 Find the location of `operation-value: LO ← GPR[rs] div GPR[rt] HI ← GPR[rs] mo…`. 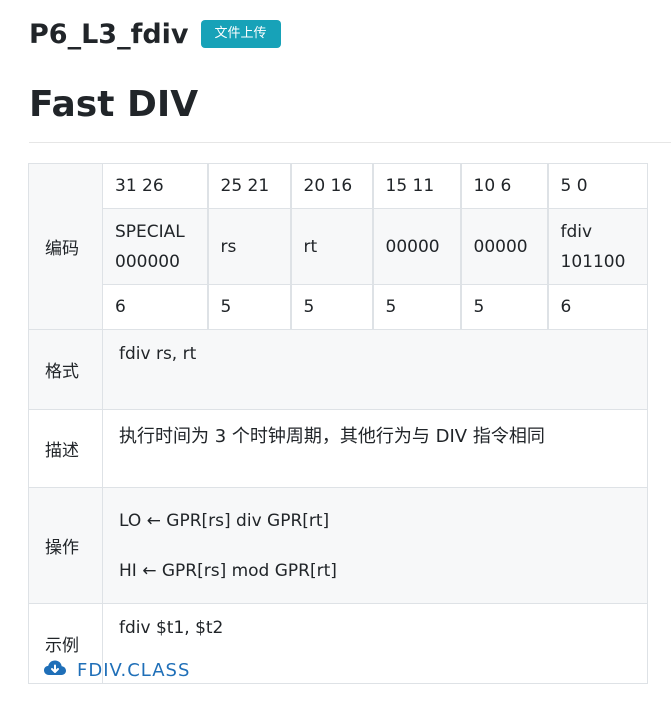

operation-value: LO ← GPR[rs] div GPR[rt] HI ← GPR[rs] mo… is located at coordinates (375, 545).